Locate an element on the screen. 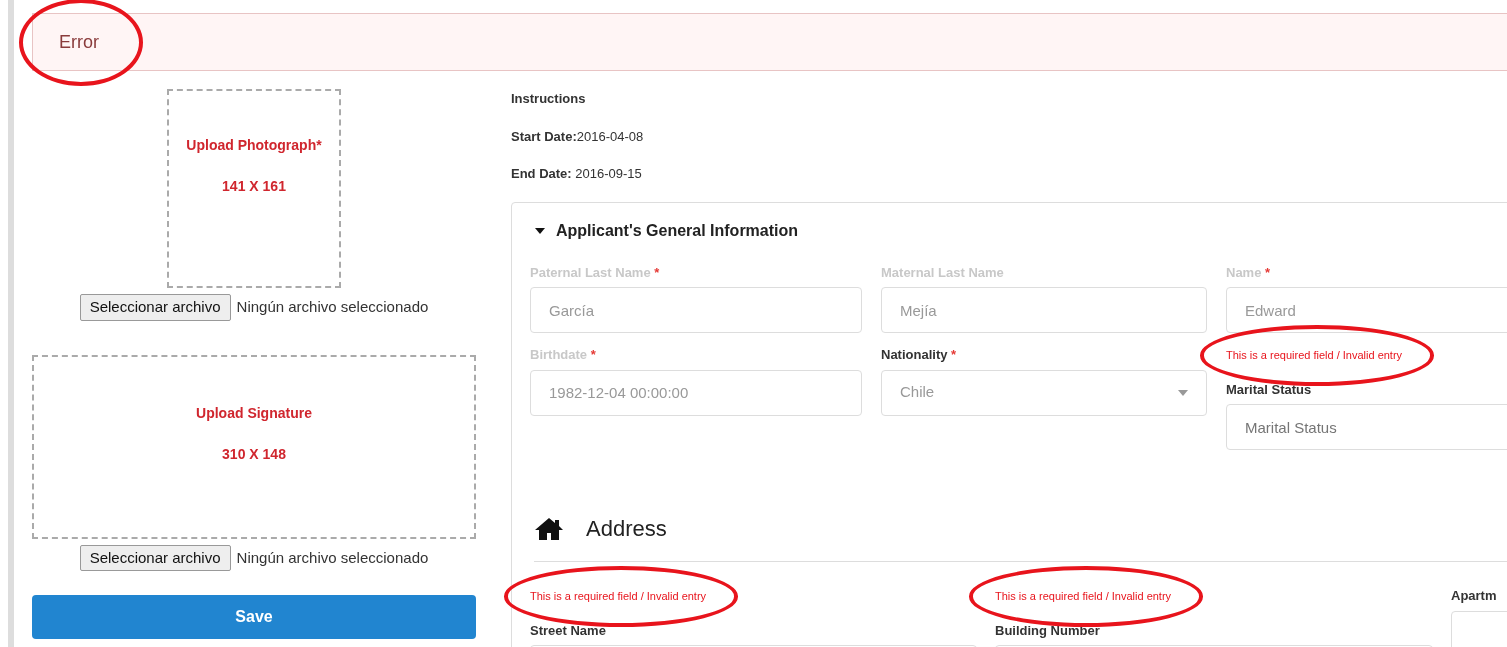  field-label: Building Number is located at coordinates (1047, 630).